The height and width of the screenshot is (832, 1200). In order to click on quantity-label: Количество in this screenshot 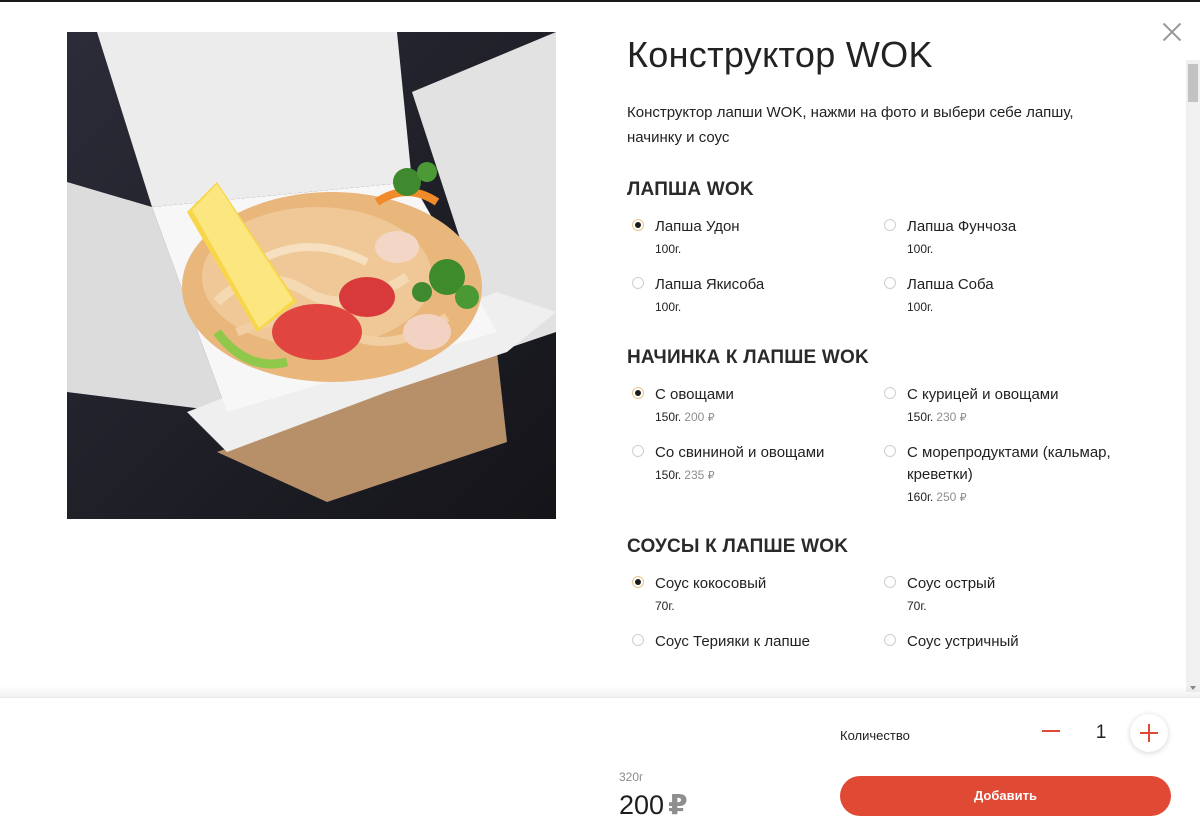, I will do `click(875, 735)`.